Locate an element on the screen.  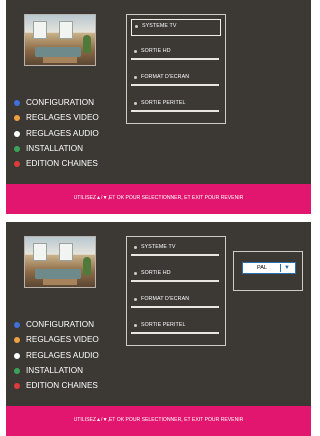
select-divider is located at coordinates (280, 268).